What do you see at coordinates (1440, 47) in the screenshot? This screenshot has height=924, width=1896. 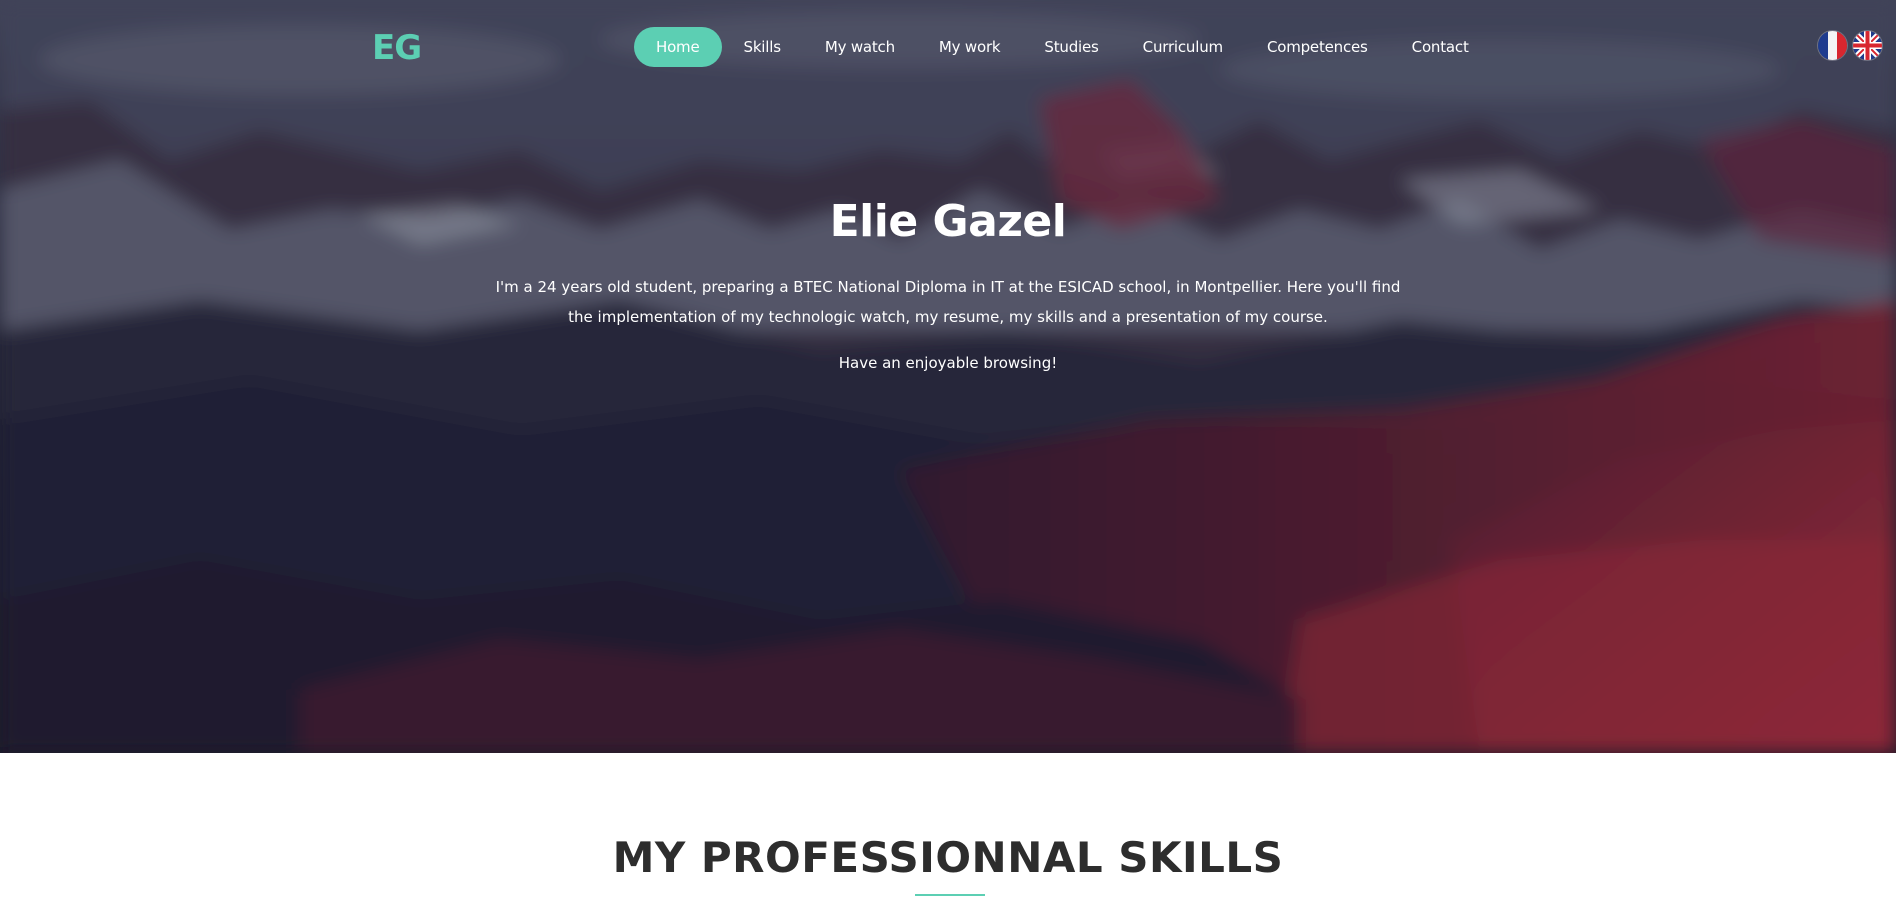 I see `nav-contact: Contact` at bounding box center [1440, 47].